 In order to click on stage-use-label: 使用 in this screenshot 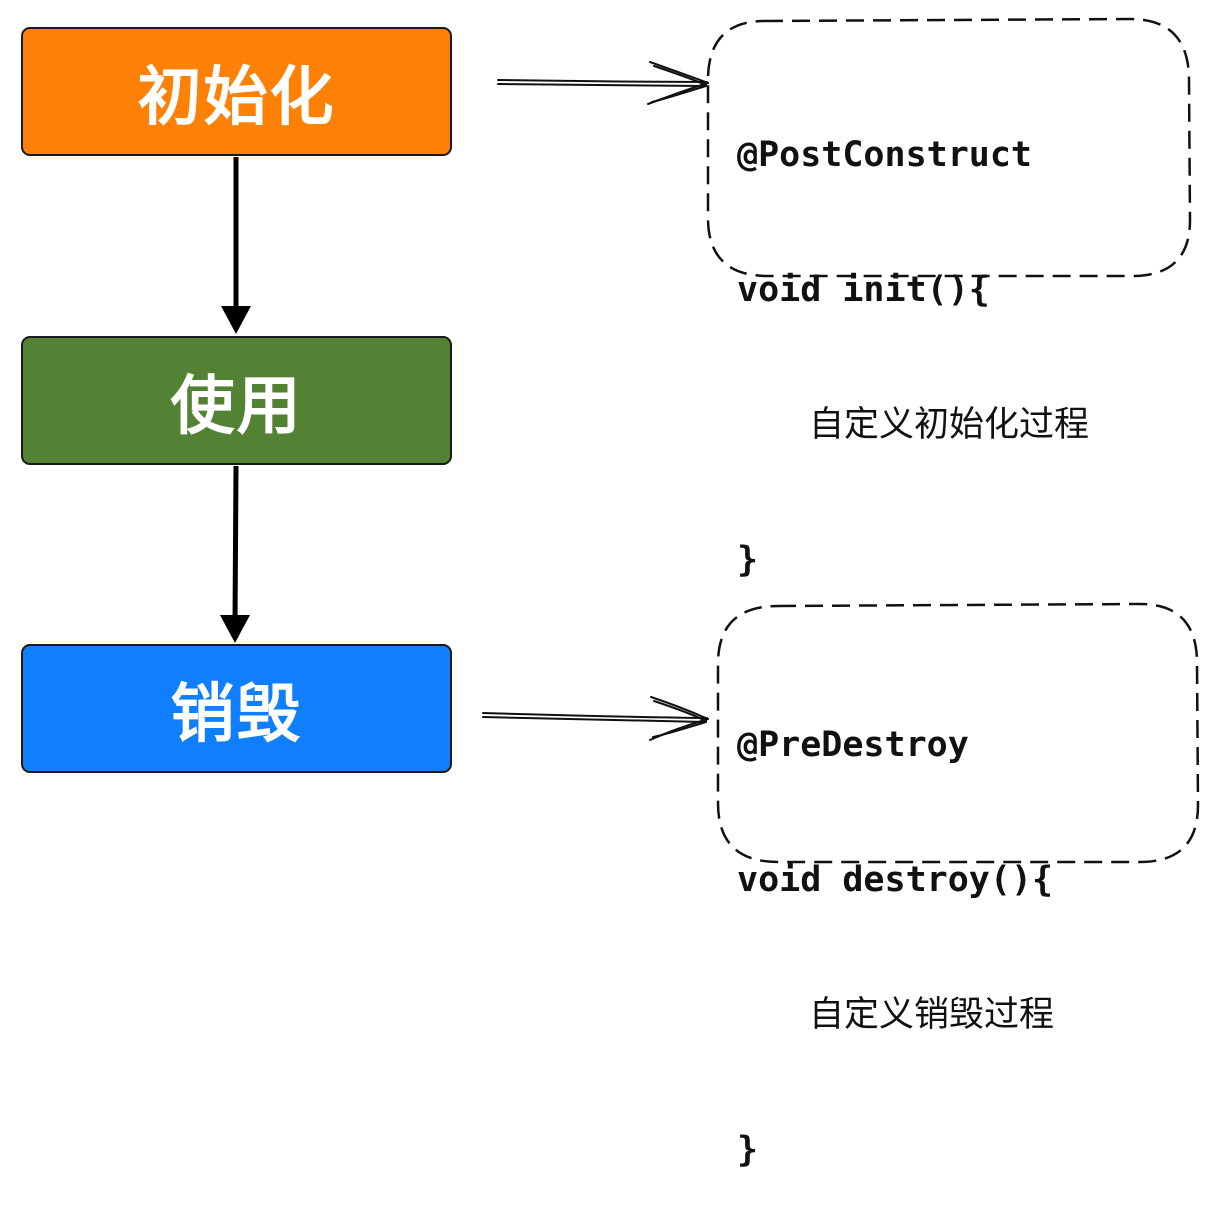, I will do `click(236, 406)`.